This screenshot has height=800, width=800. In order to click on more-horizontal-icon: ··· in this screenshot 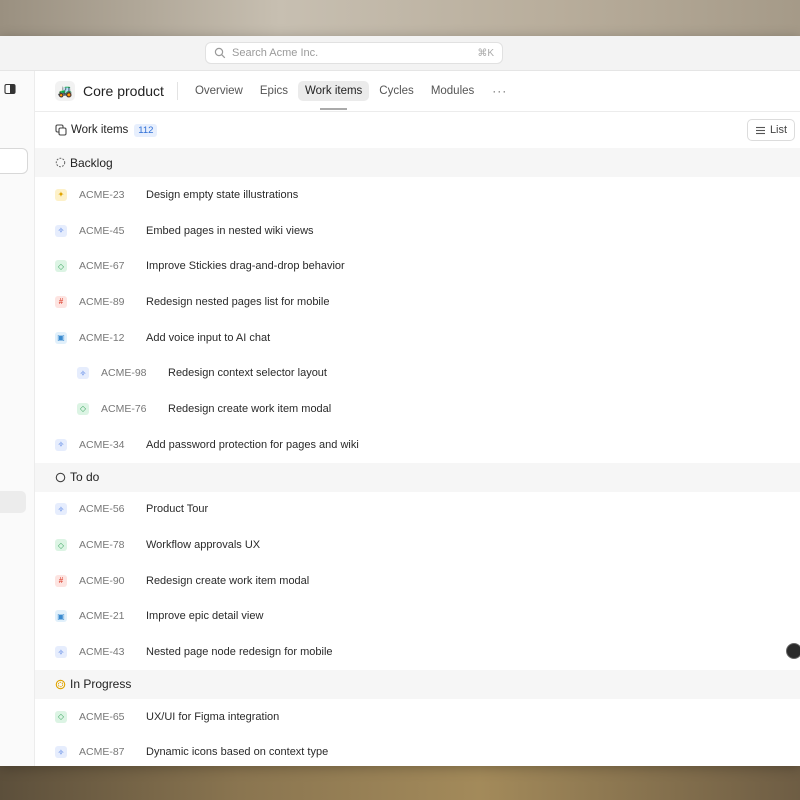, I will do `click(499, 91)`.